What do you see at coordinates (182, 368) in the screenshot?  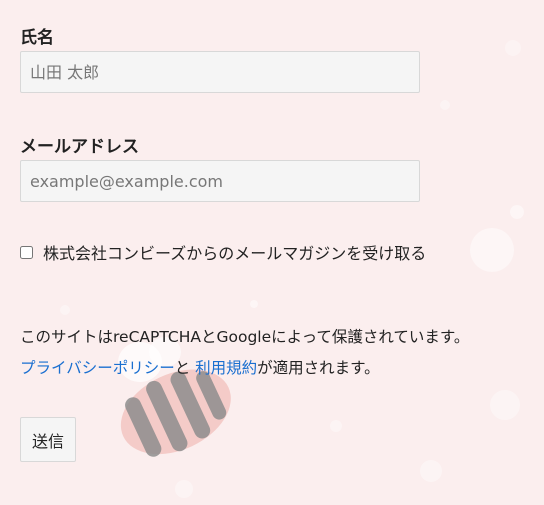 I see `notice-and-text: と` at bounding box center [182, 368].